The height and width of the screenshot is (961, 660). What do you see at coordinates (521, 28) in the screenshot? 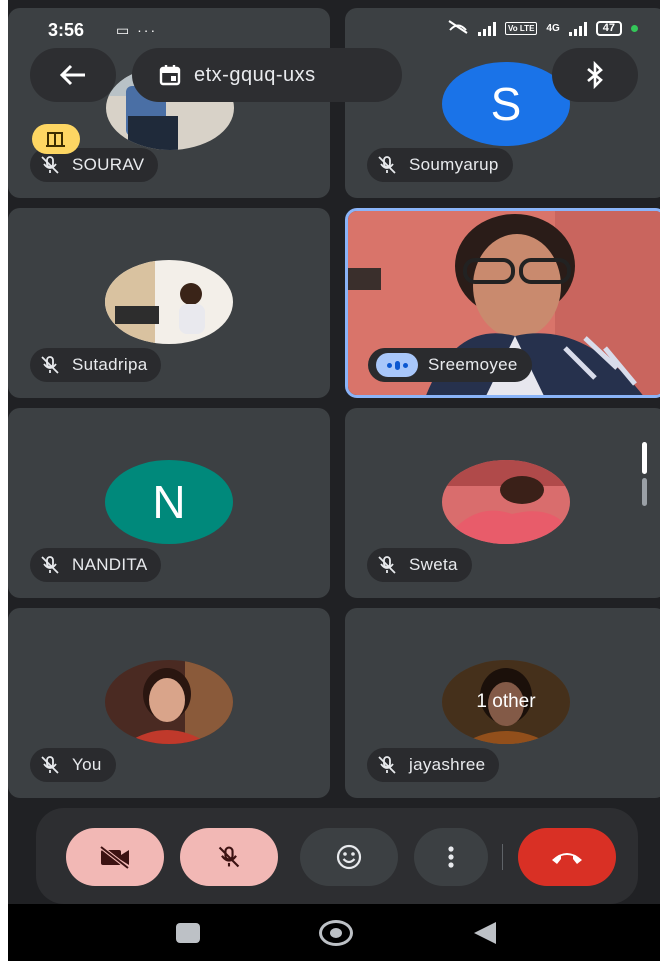
I see `volte-icon: Vo LTE` at bounding box center [521, 28].